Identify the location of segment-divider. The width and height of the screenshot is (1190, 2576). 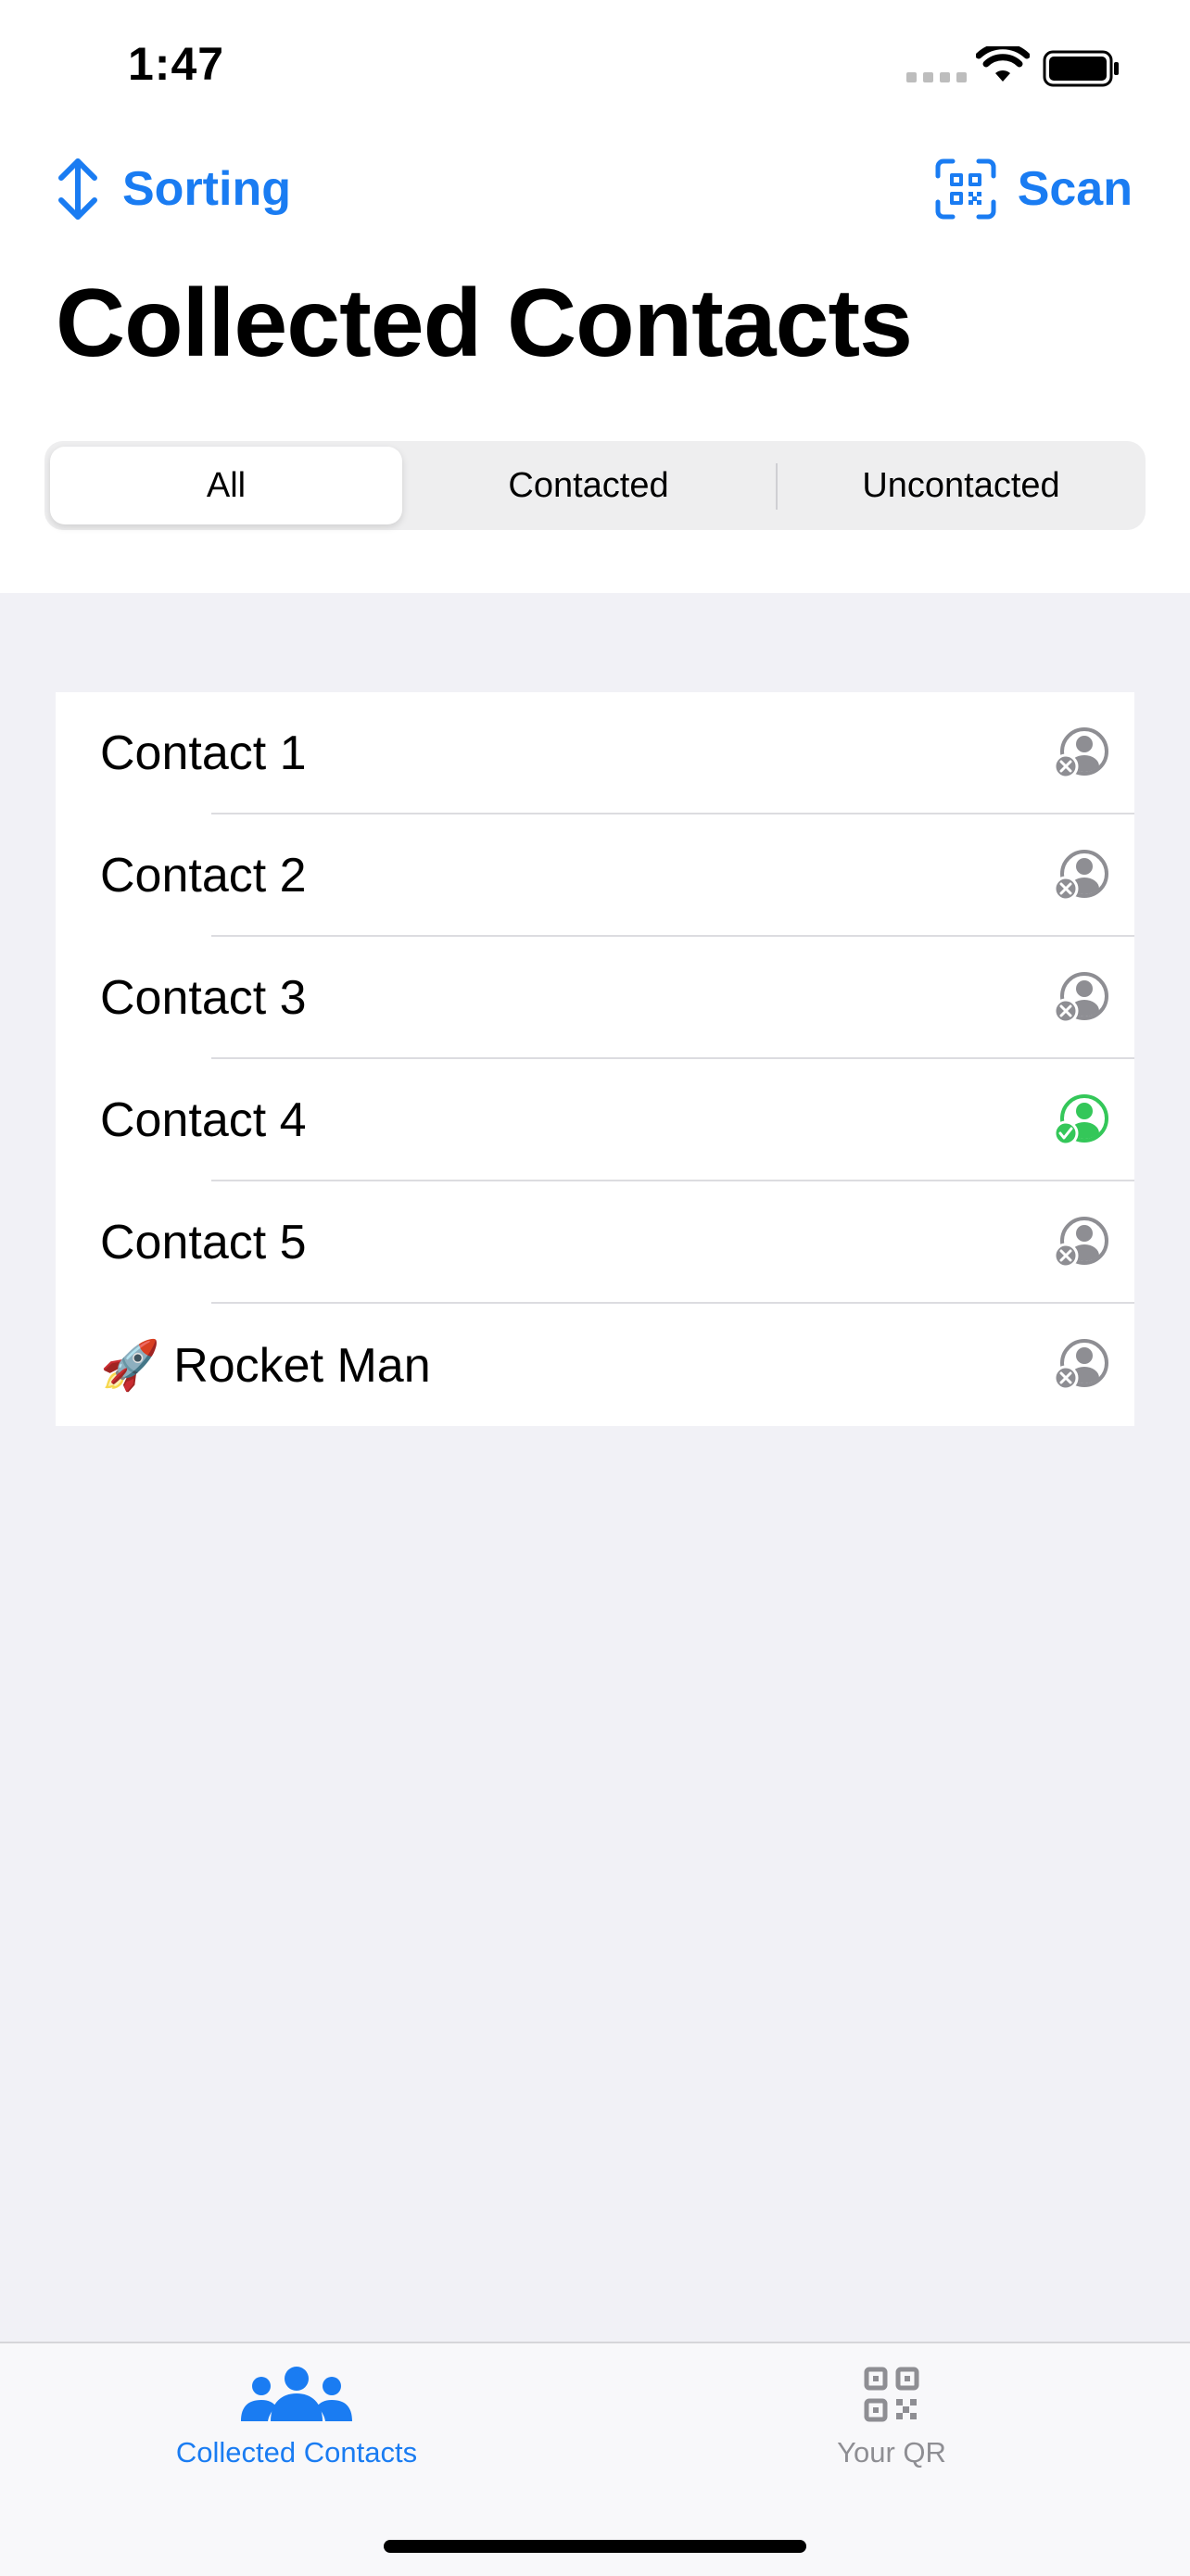
(777, 486).